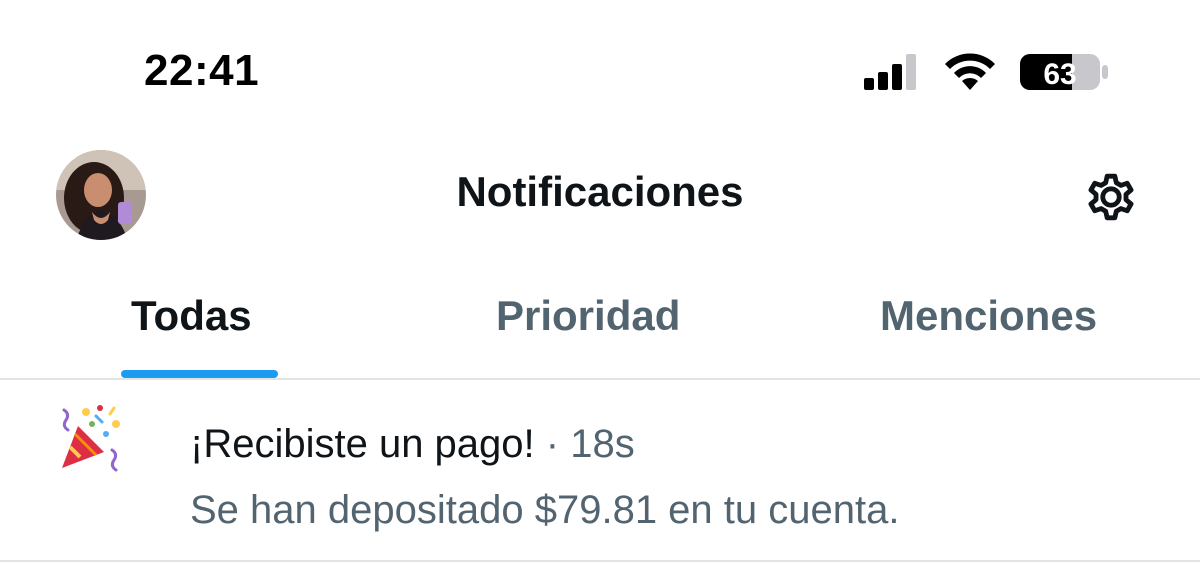  What do you see at coordinates (1059, 74) in the screenshot?
I see `battery-level: 63` at bounding box center [1059, 74].